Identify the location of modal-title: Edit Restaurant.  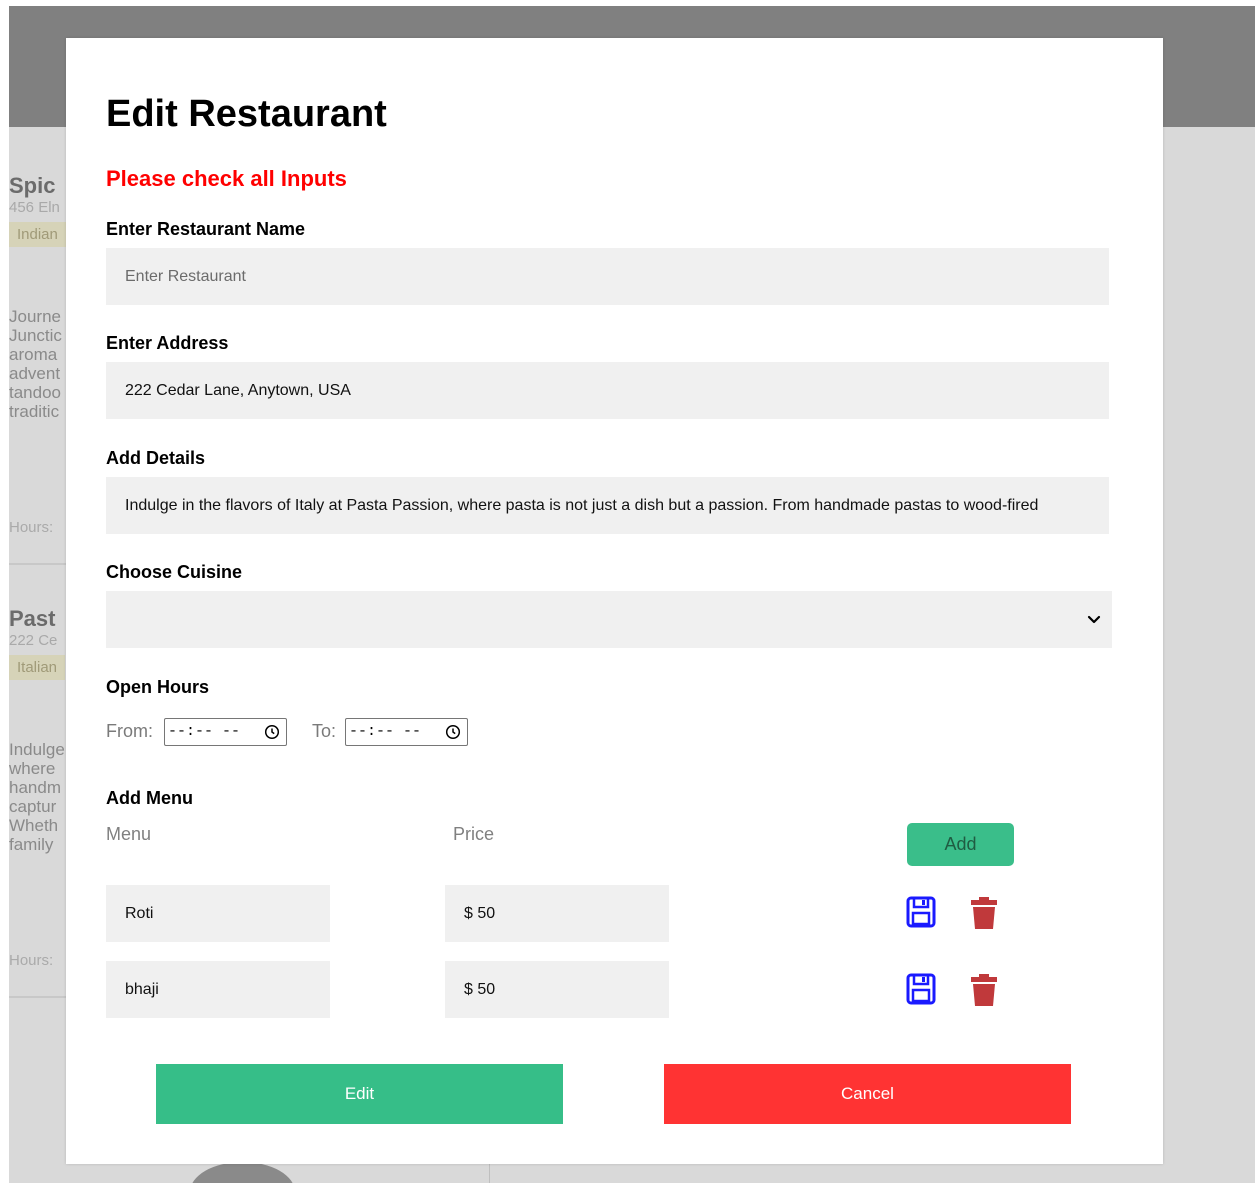
(246, 114).